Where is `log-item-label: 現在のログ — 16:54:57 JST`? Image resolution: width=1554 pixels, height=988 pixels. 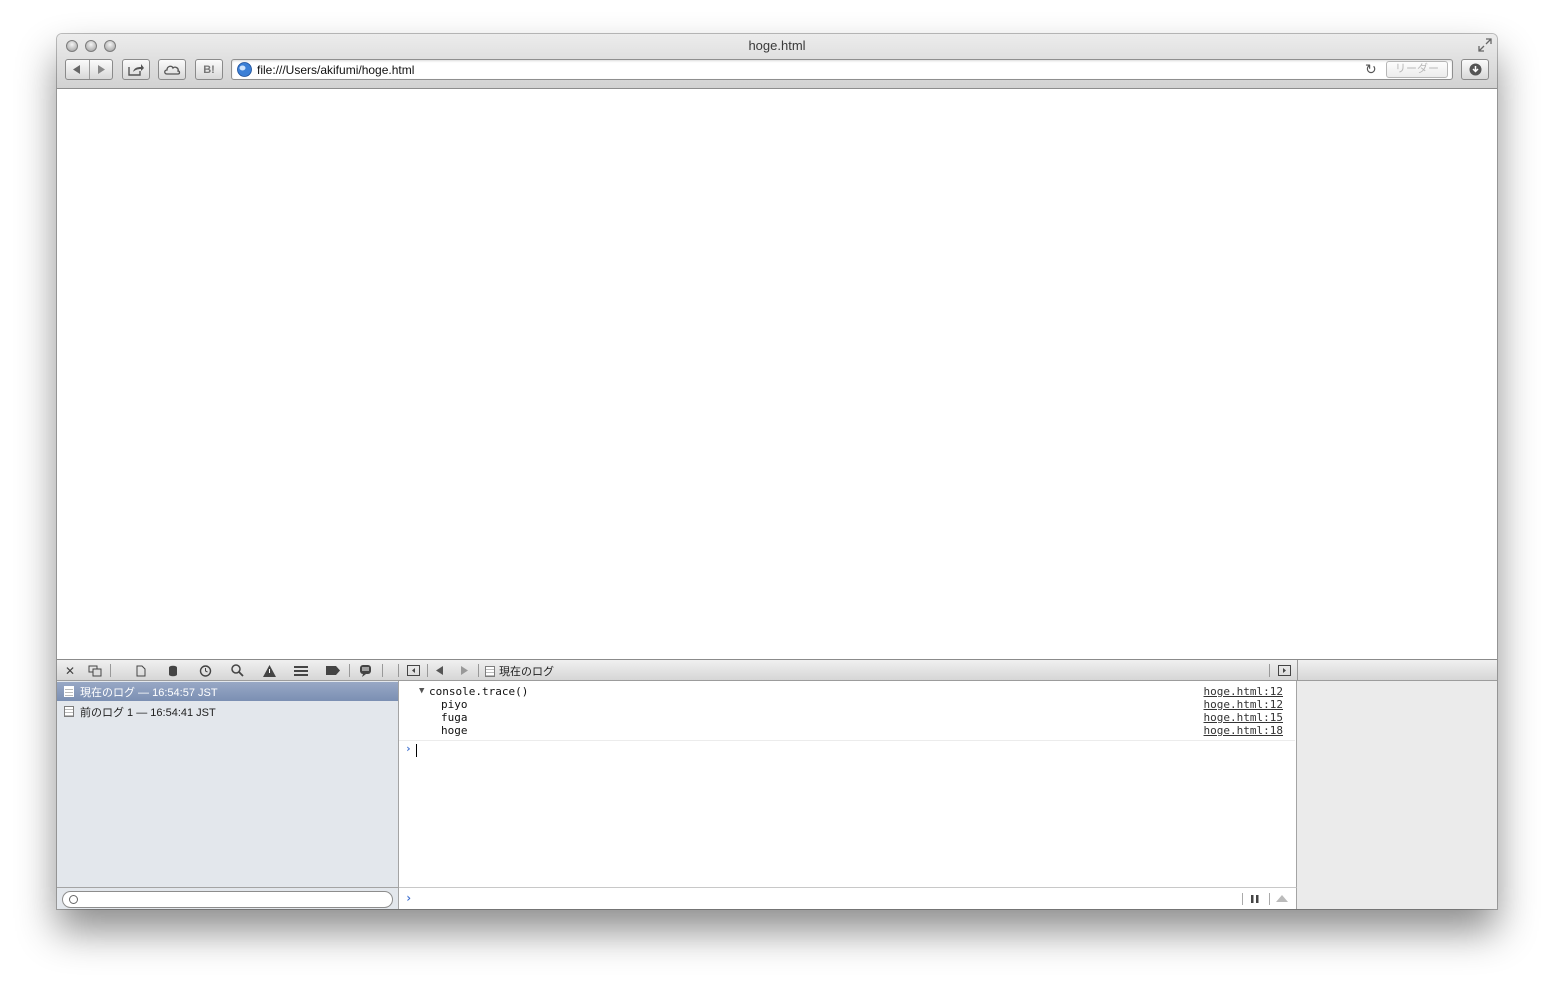
log-item-label: 現在のログ — 16:54:57 JST is located at coordinates (149, 692).